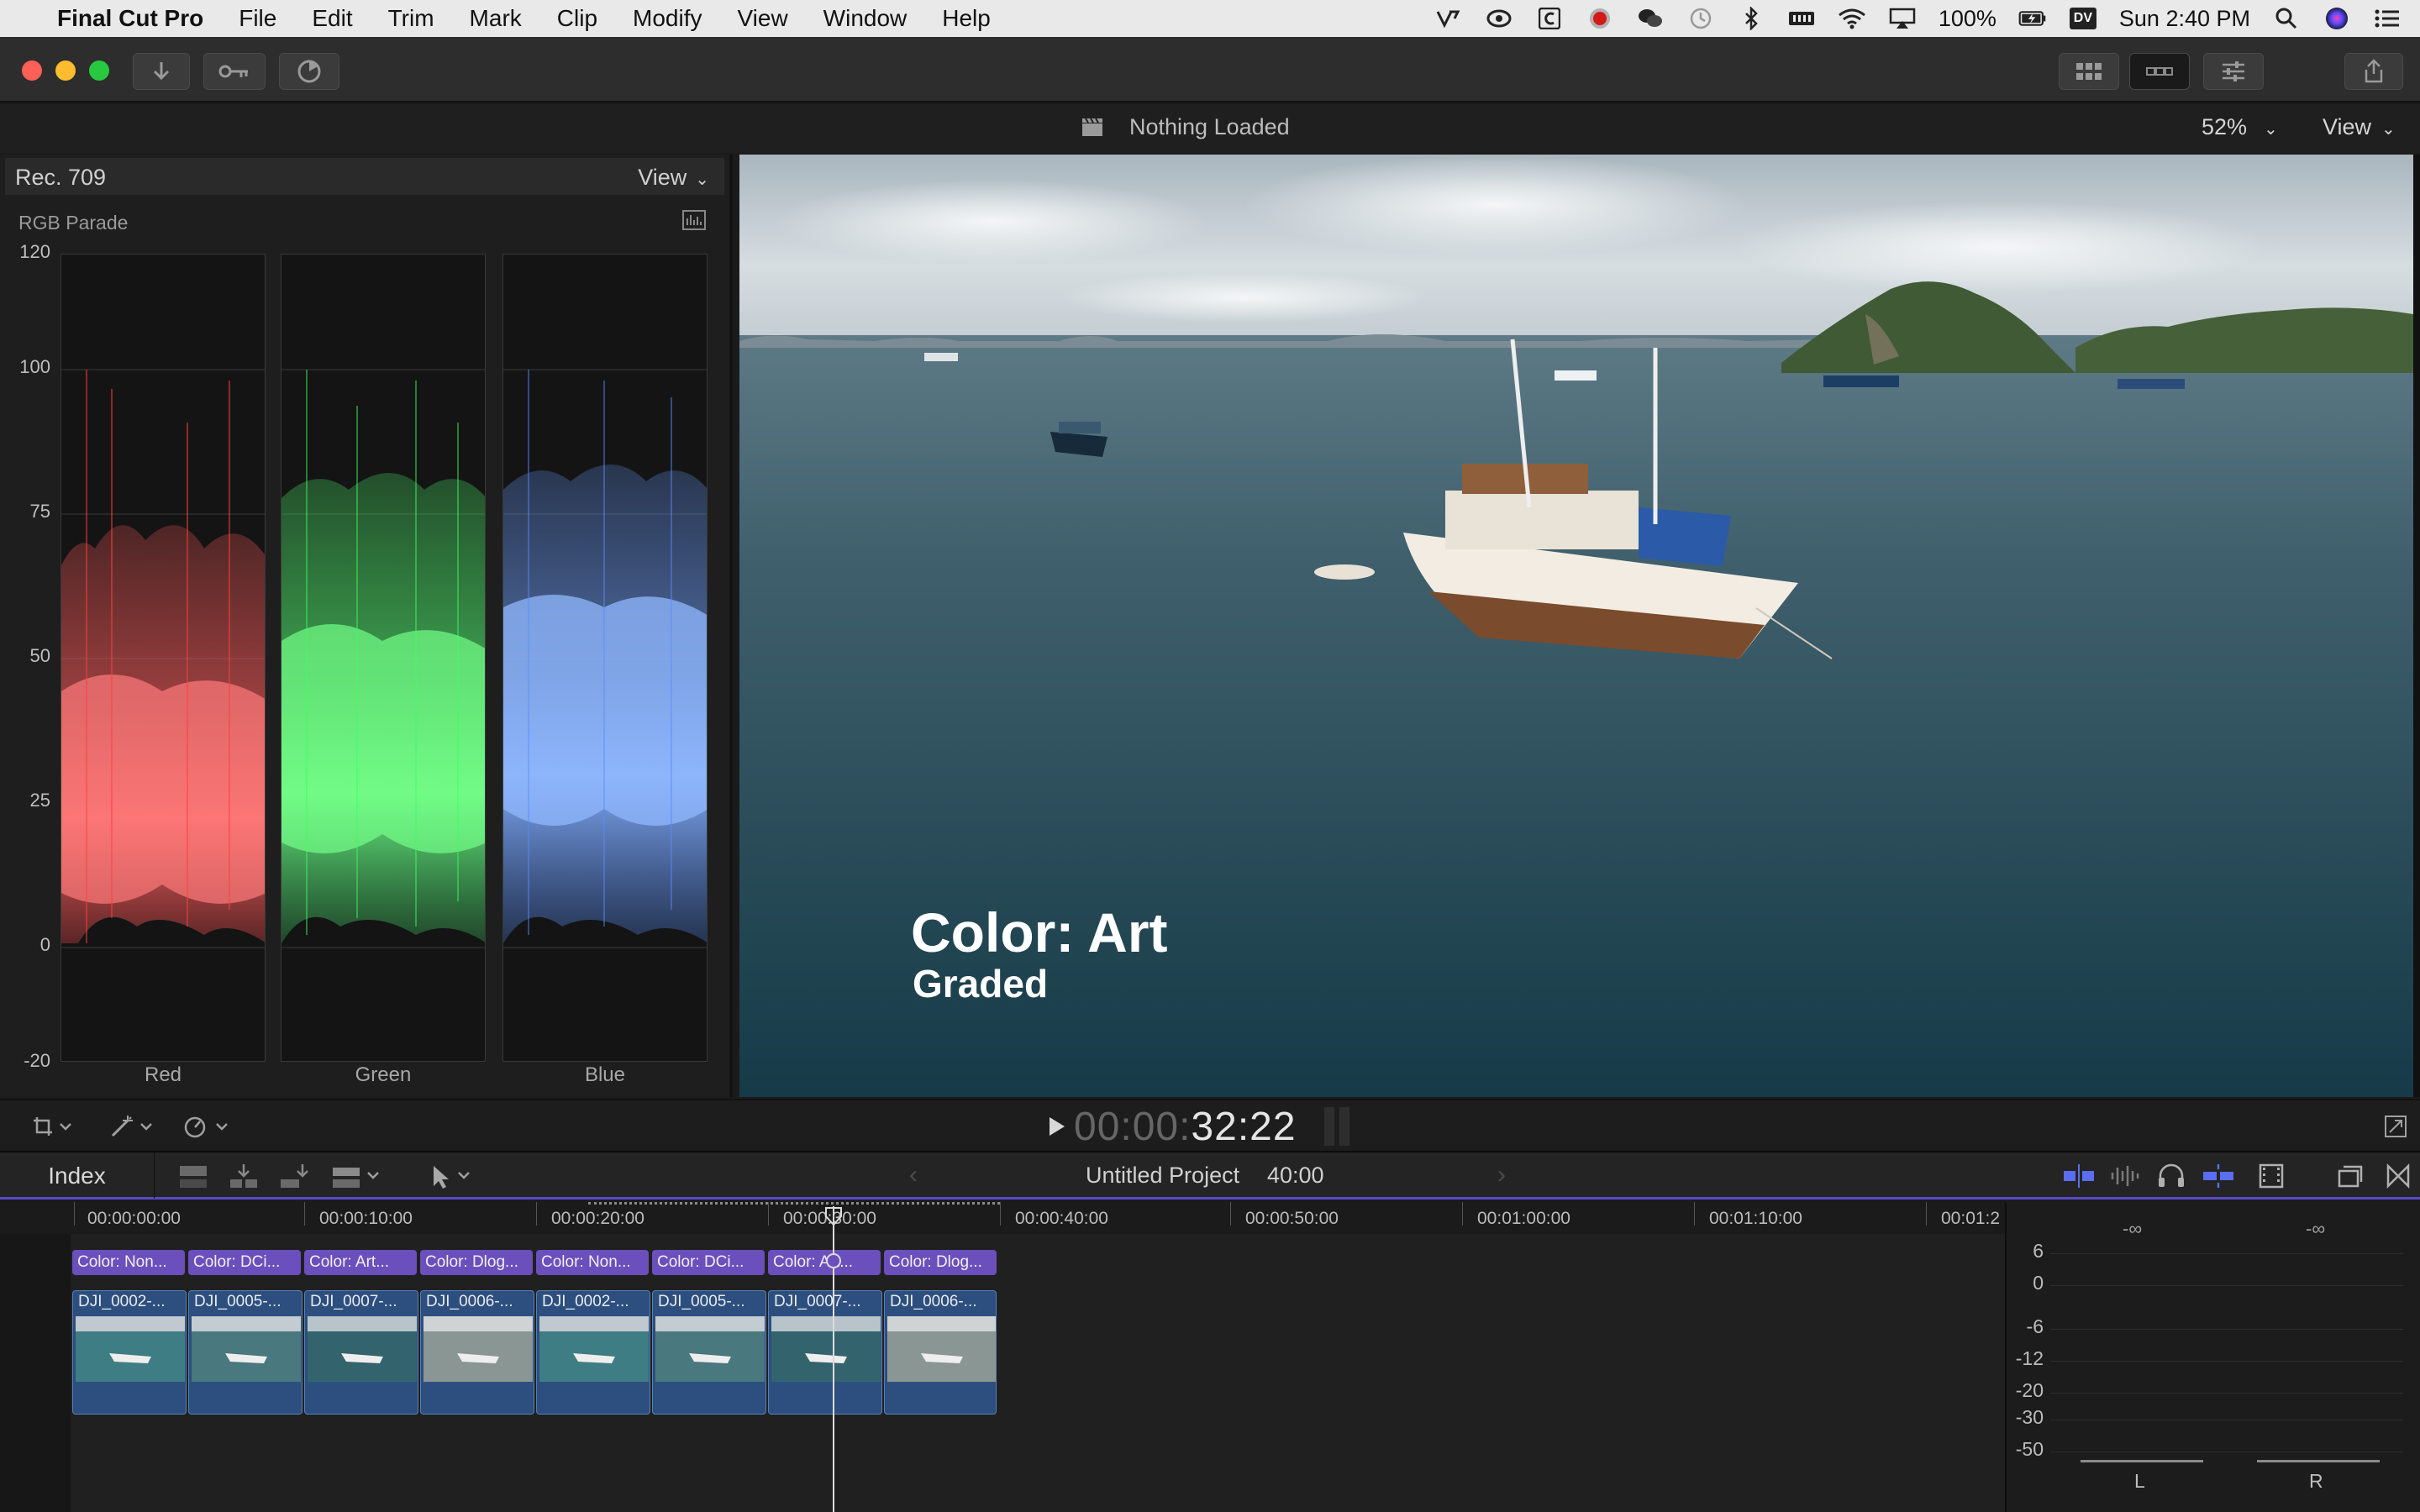  Describe the element at coordinates (577, 18) in the screenshot. I see `menu-clip: Clip` at that location.